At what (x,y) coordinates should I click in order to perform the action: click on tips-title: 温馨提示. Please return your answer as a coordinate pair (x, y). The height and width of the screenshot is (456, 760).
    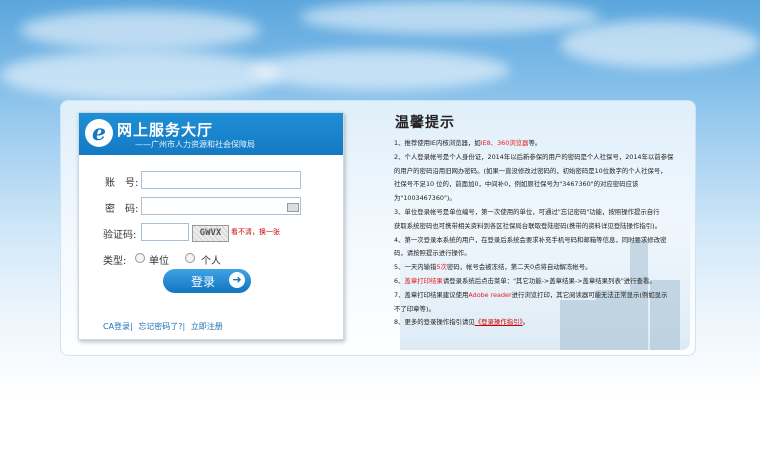
    Looking at the image, I should click on (425, 123).